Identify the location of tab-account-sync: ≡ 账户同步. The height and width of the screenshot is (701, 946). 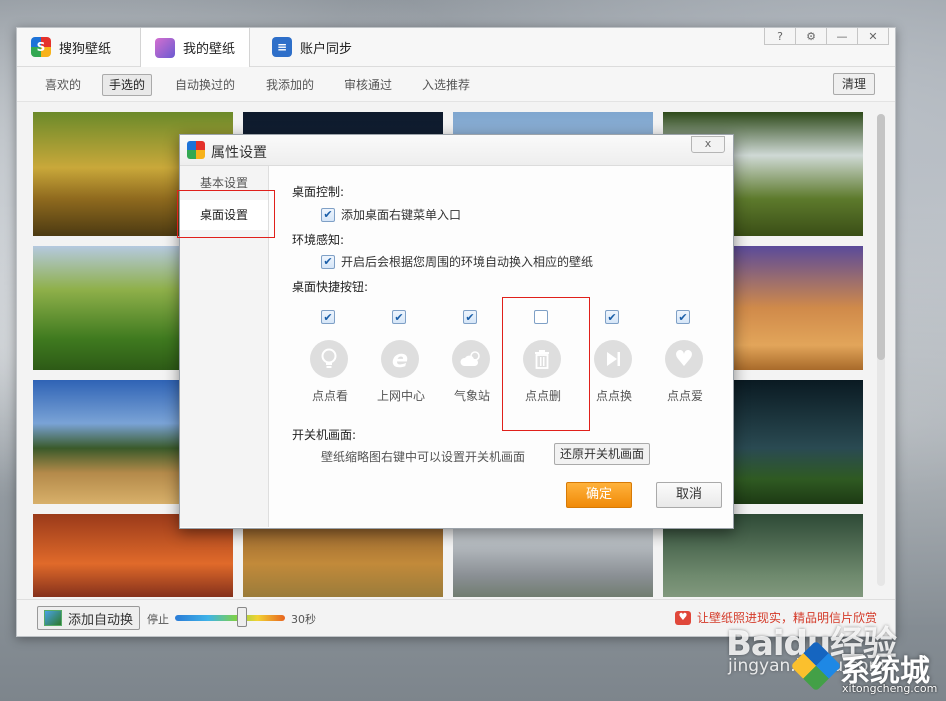
(312, 47).